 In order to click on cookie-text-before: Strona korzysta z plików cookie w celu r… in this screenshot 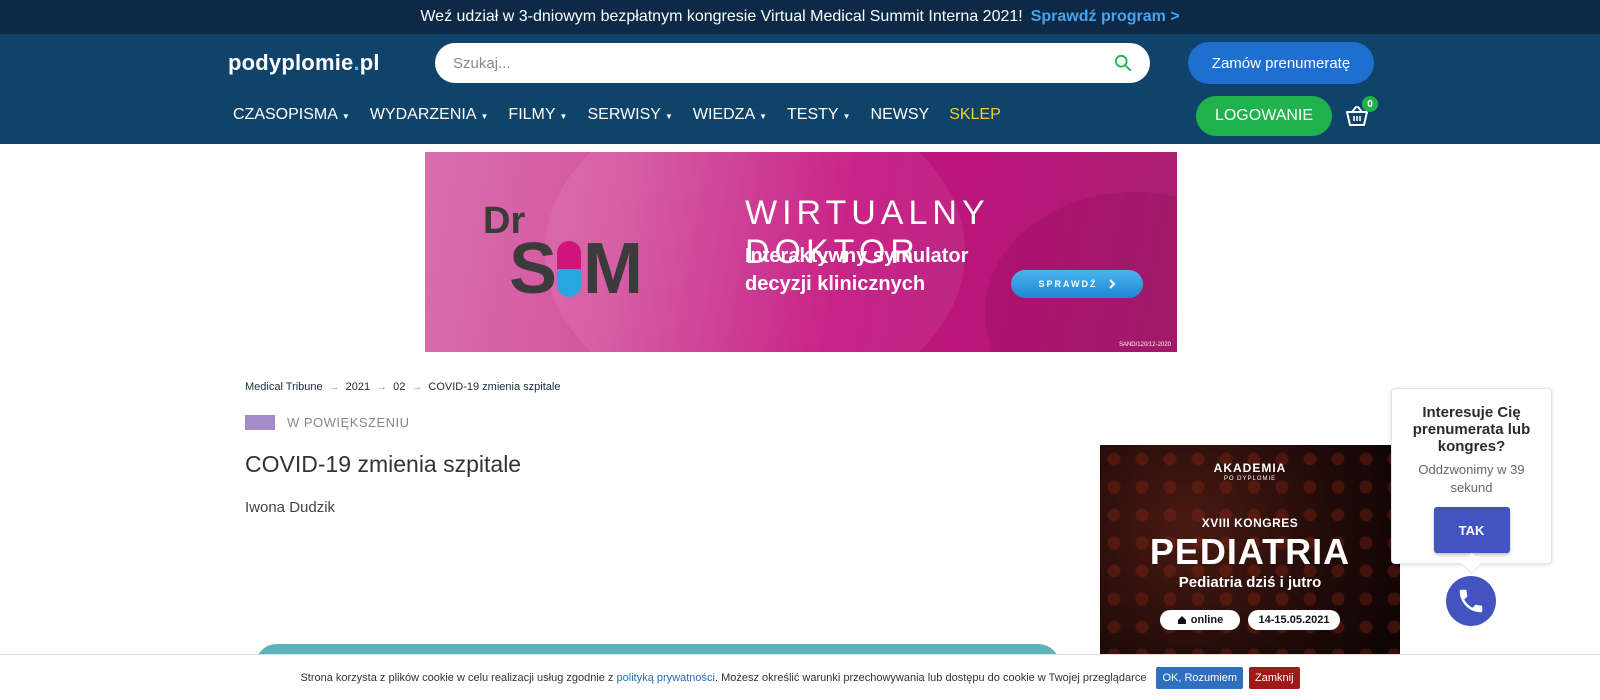, I will do `click(457, 677)`.